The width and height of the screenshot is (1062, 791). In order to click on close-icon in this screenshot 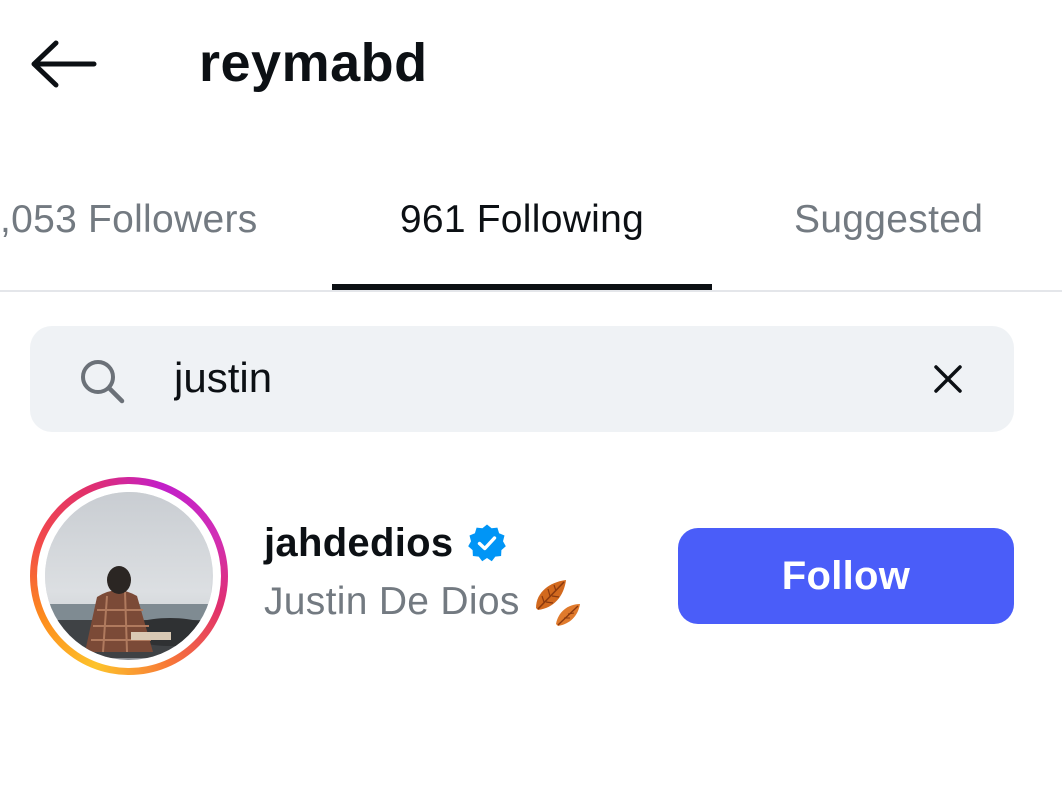, I will do `click(948, 379)`.